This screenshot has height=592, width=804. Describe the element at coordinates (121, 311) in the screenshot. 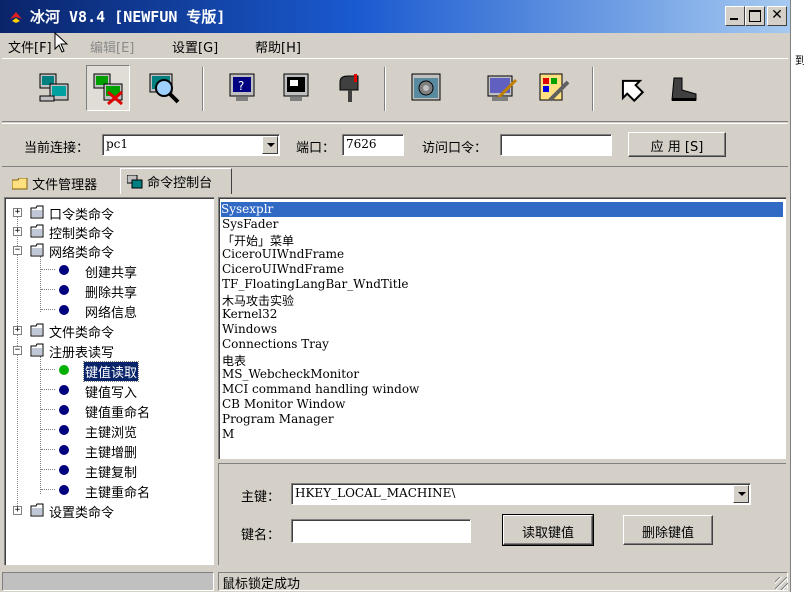

I see `tree-item: 网络信息` at that location.